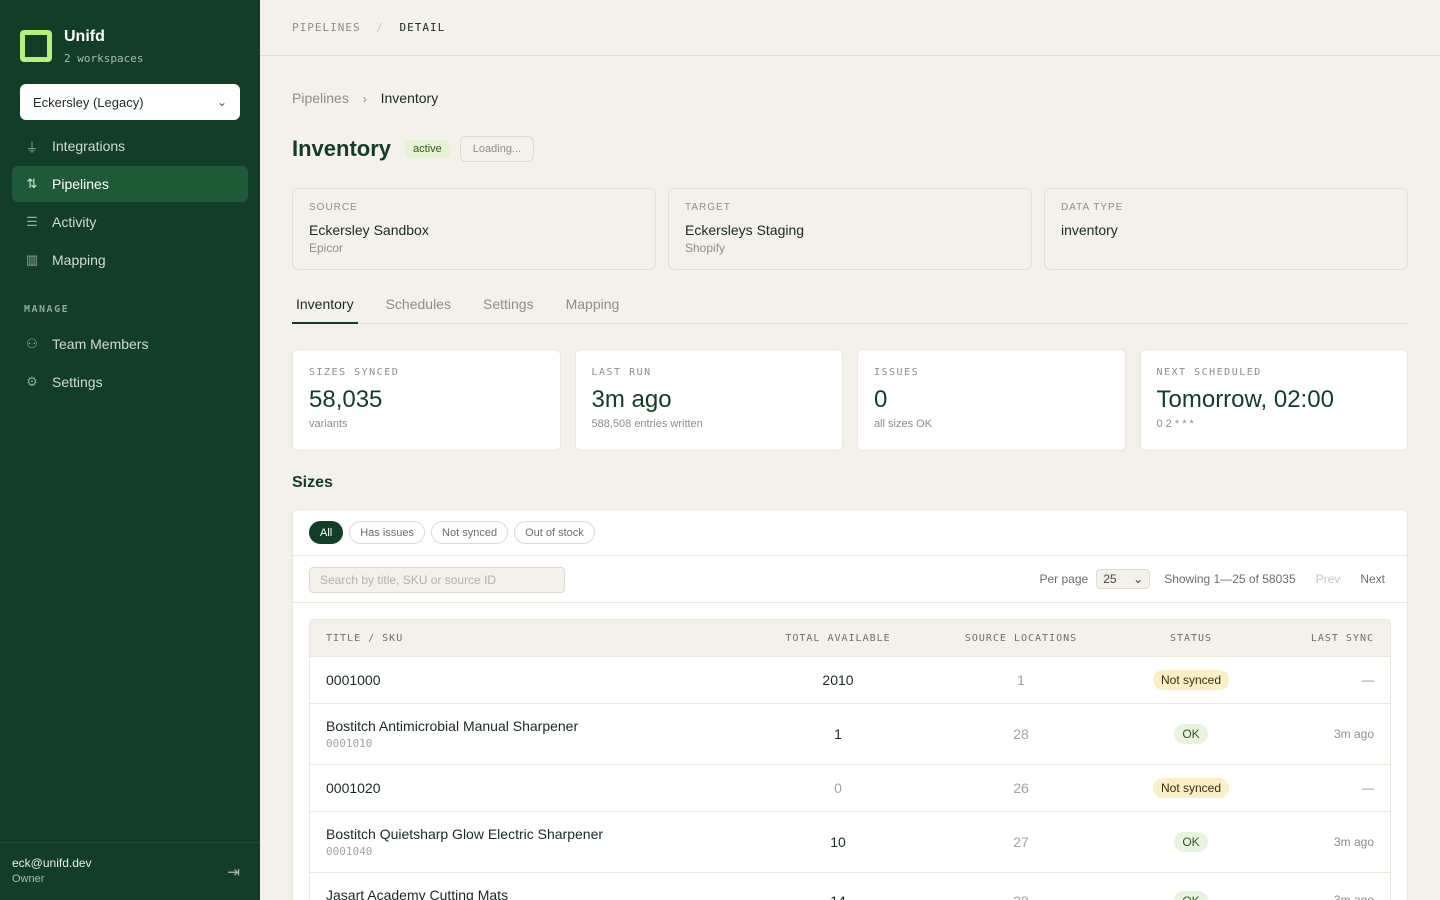  Describe the element at coordinates (32, 343) in the screenshot. I see `users-icon: ⚇` at that location.